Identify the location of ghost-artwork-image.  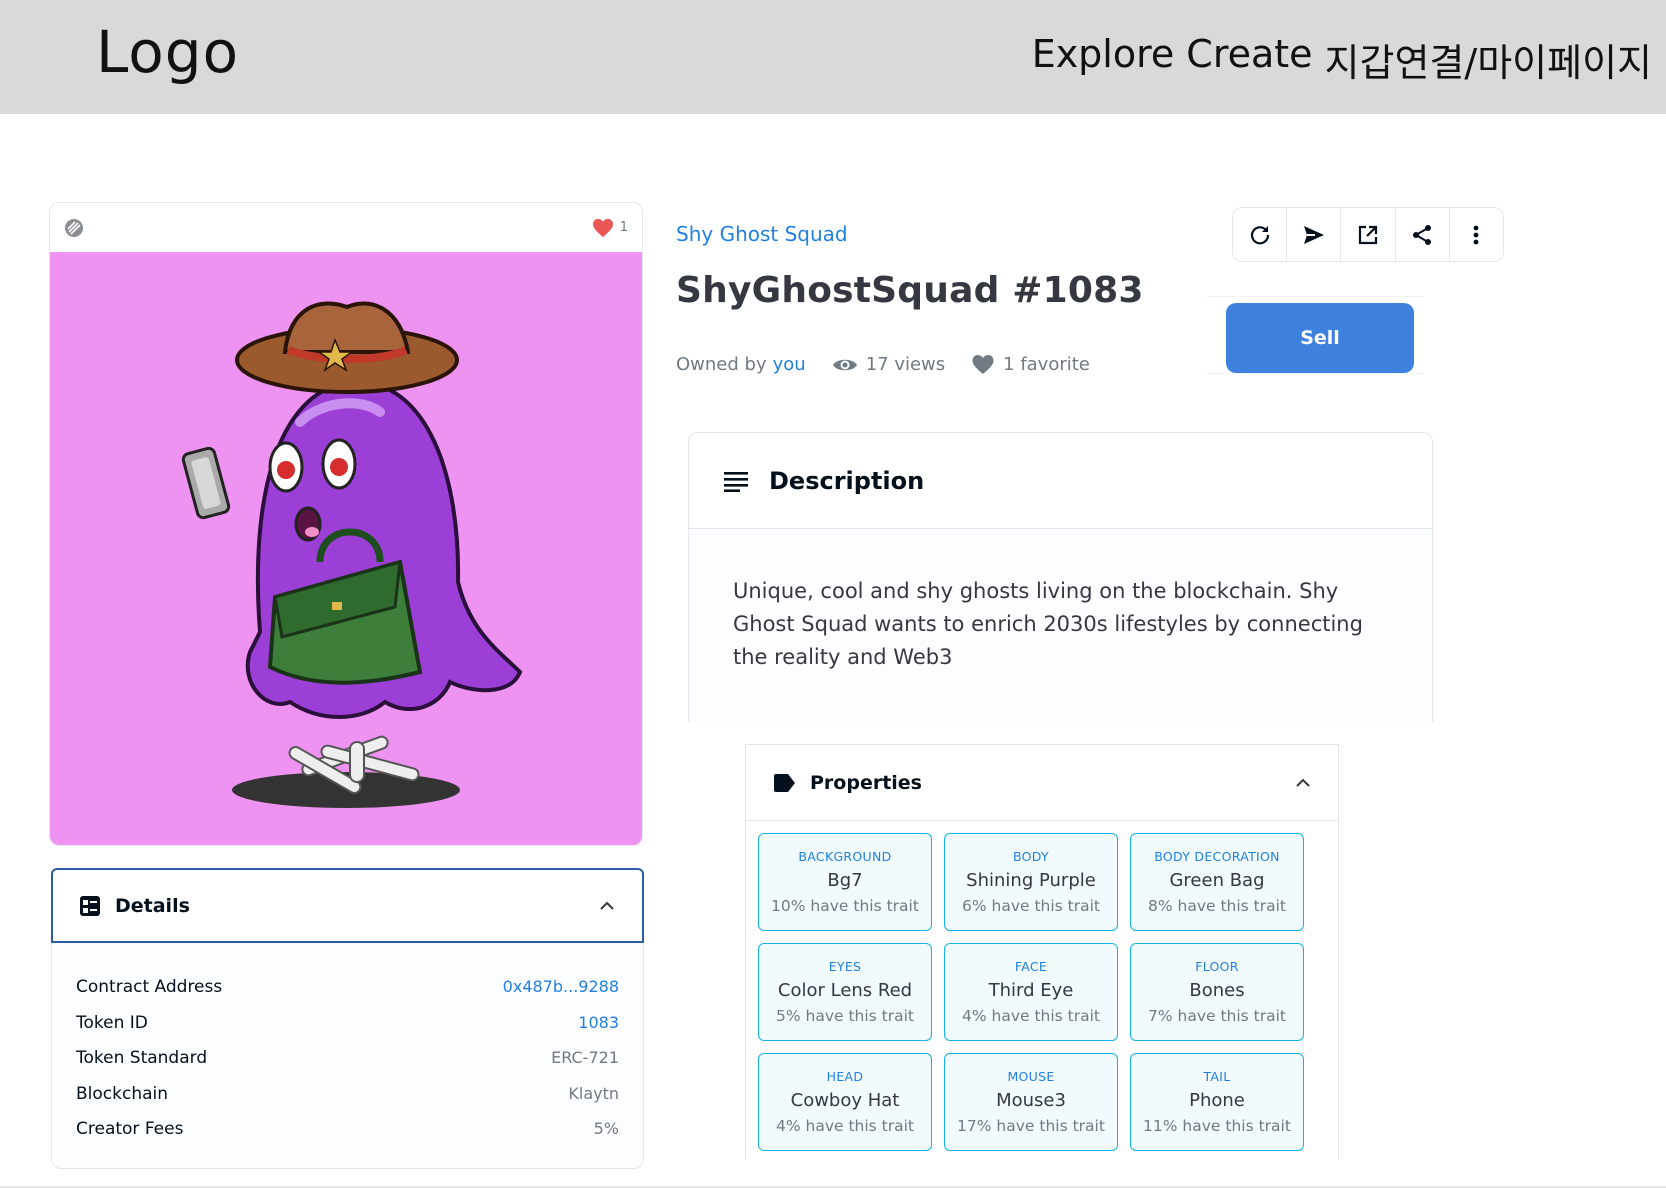
(352, 554).